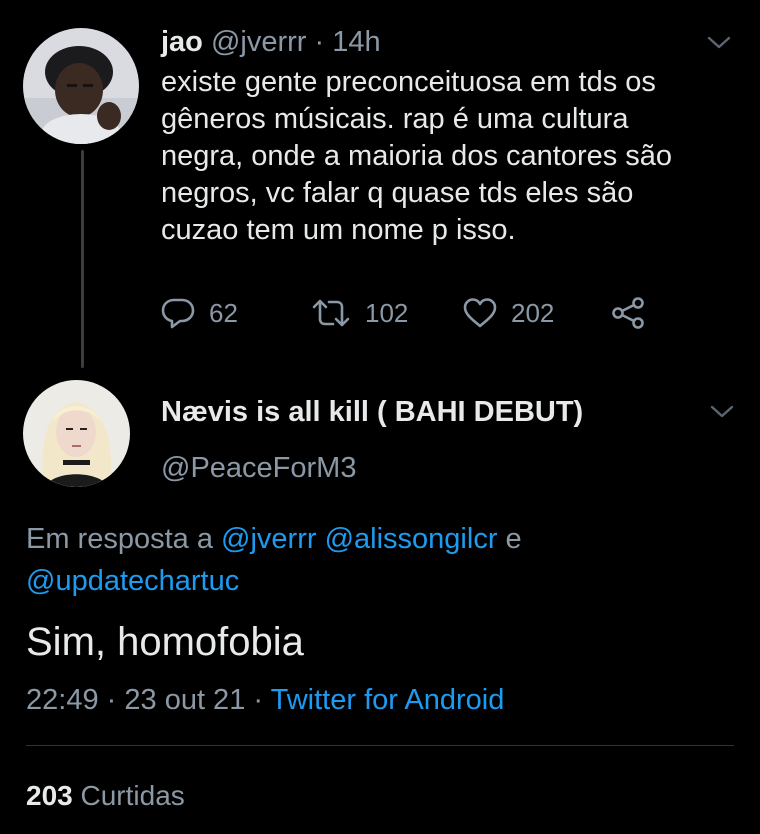 The width and height of the screenshot is (760, 834). Describe the element at coordinates (380, 745) in the screenshot. I see `divider` at that location.